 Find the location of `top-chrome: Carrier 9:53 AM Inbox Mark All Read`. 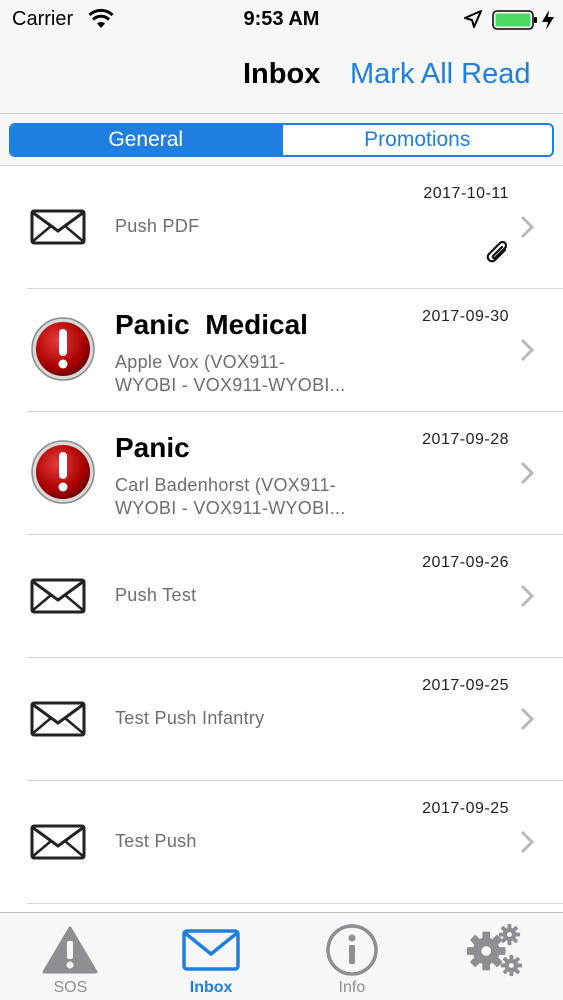

top-chrome: Carrier 9:53 AM Inbox Mark All Read is located at coordinates (281, 57).